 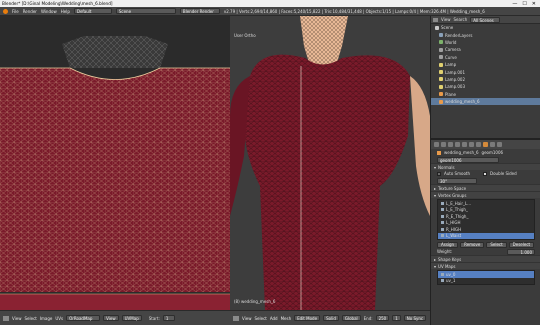 I want to click on auto-smooth-checkbox, so click(x=439, y=173).